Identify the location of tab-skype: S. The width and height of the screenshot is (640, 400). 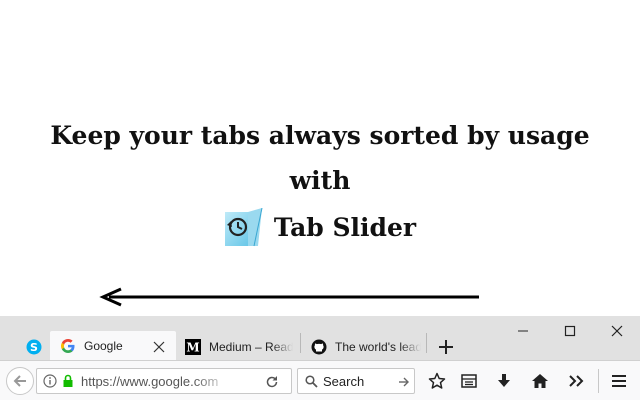
(34, 346).